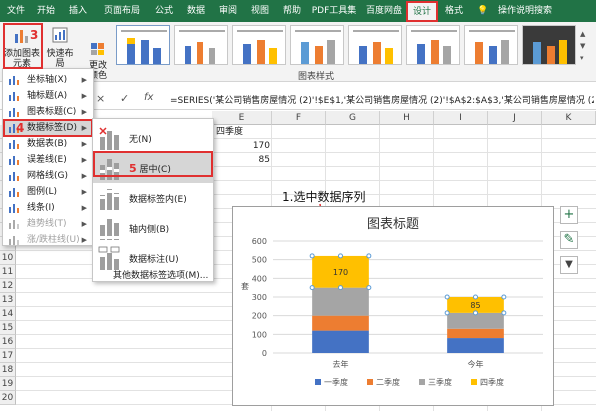  What do you see at coordinates (48, 112) in the screenshot?
I see `menu-item-2: 图表标题(C) ▶` at bounding box center [48, 112].